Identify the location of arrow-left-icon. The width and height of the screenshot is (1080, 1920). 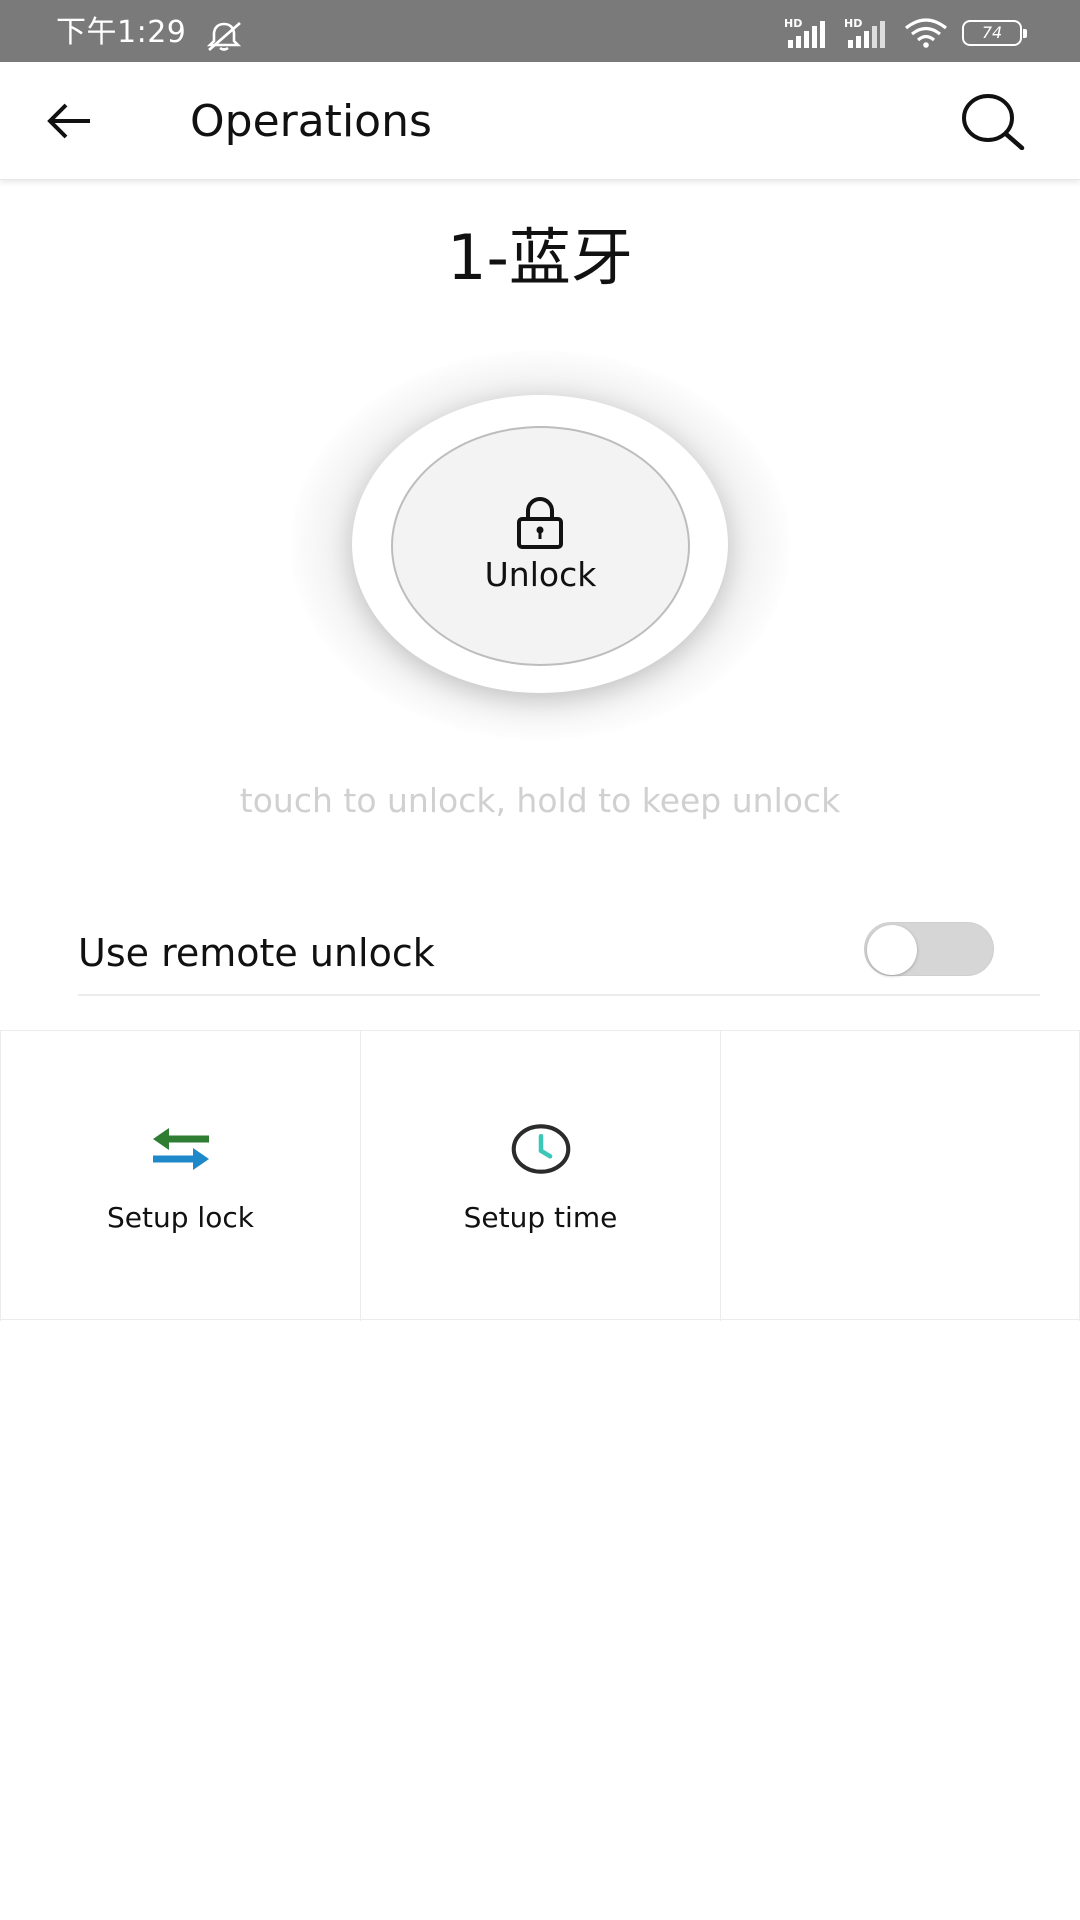
(68, 121).